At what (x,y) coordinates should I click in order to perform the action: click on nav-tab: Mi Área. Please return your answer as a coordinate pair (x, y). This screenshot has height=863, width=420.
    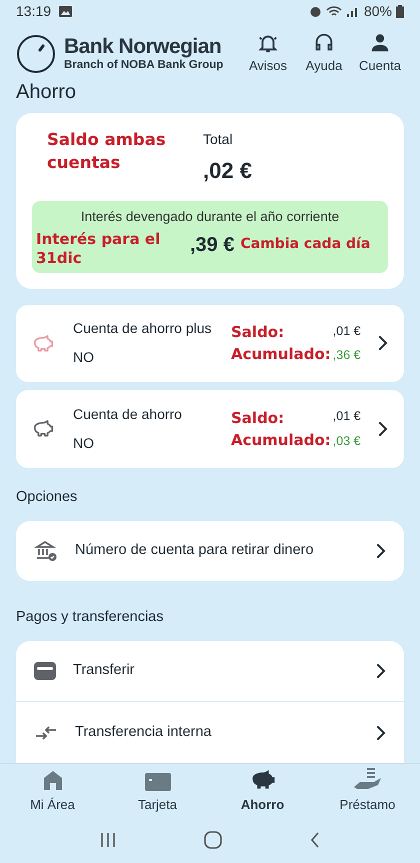
    Looking at the image, I should click on (52, 790).